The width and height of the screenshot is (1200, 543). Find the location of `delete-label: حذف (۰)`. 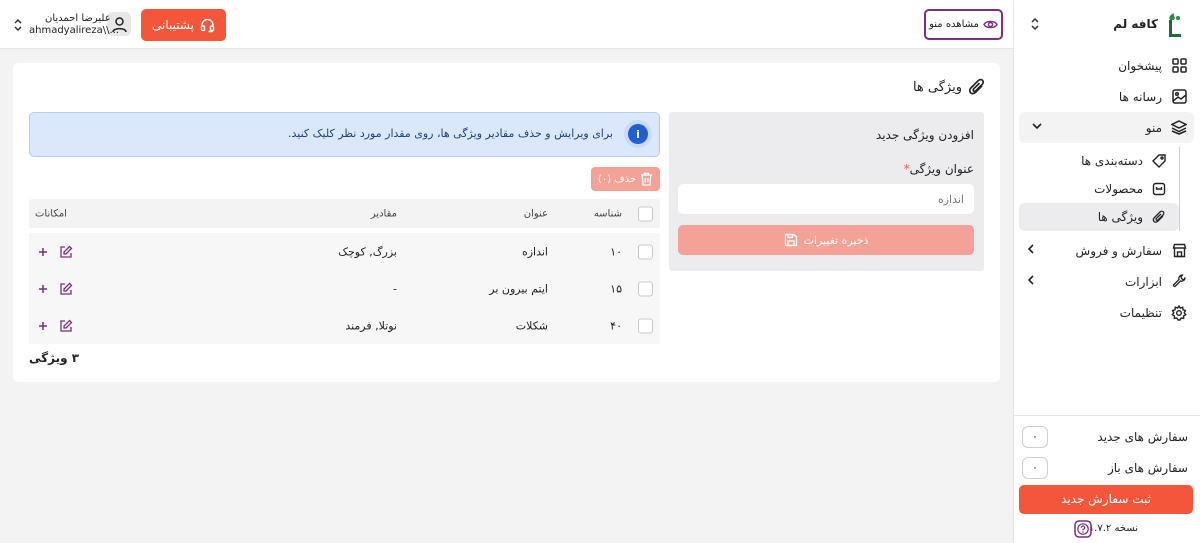

delete-label: حذف (۰) is located at coordinates (617, 179).